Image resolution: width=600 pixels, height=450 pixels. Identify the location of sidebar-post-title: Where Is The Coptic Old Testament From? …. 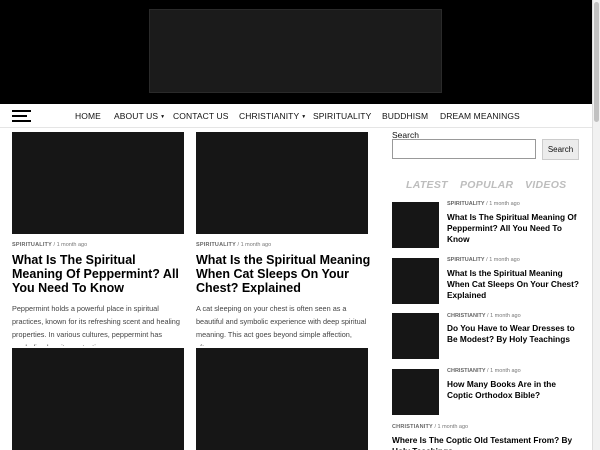
(489, 442).